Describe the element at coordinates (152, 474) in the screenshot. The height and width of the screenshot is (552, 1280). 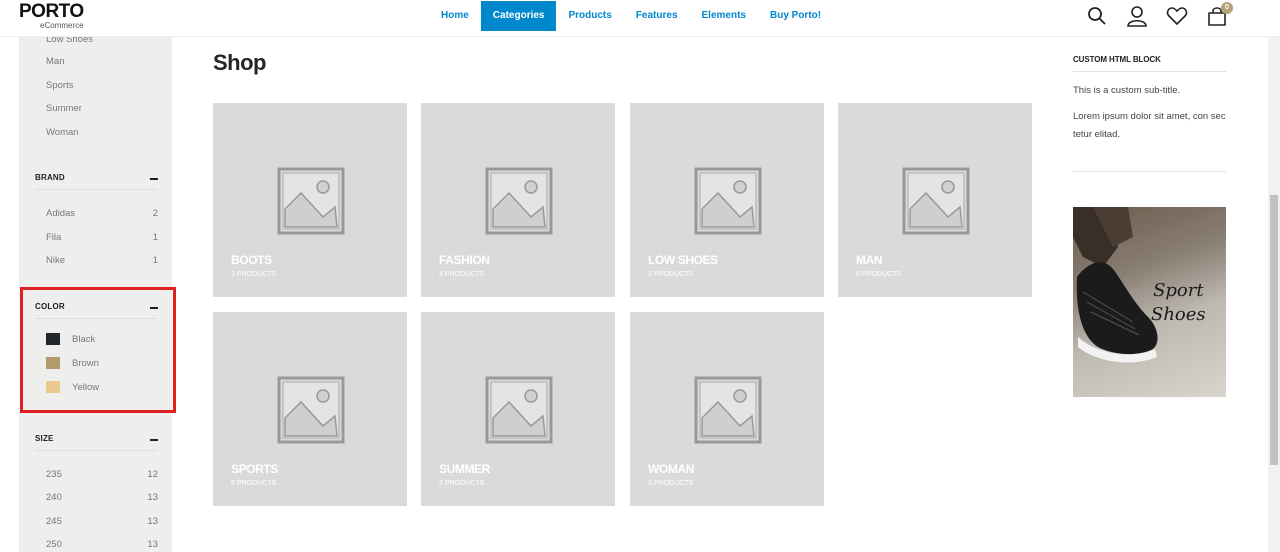
I see `size-count: 12` at that location.